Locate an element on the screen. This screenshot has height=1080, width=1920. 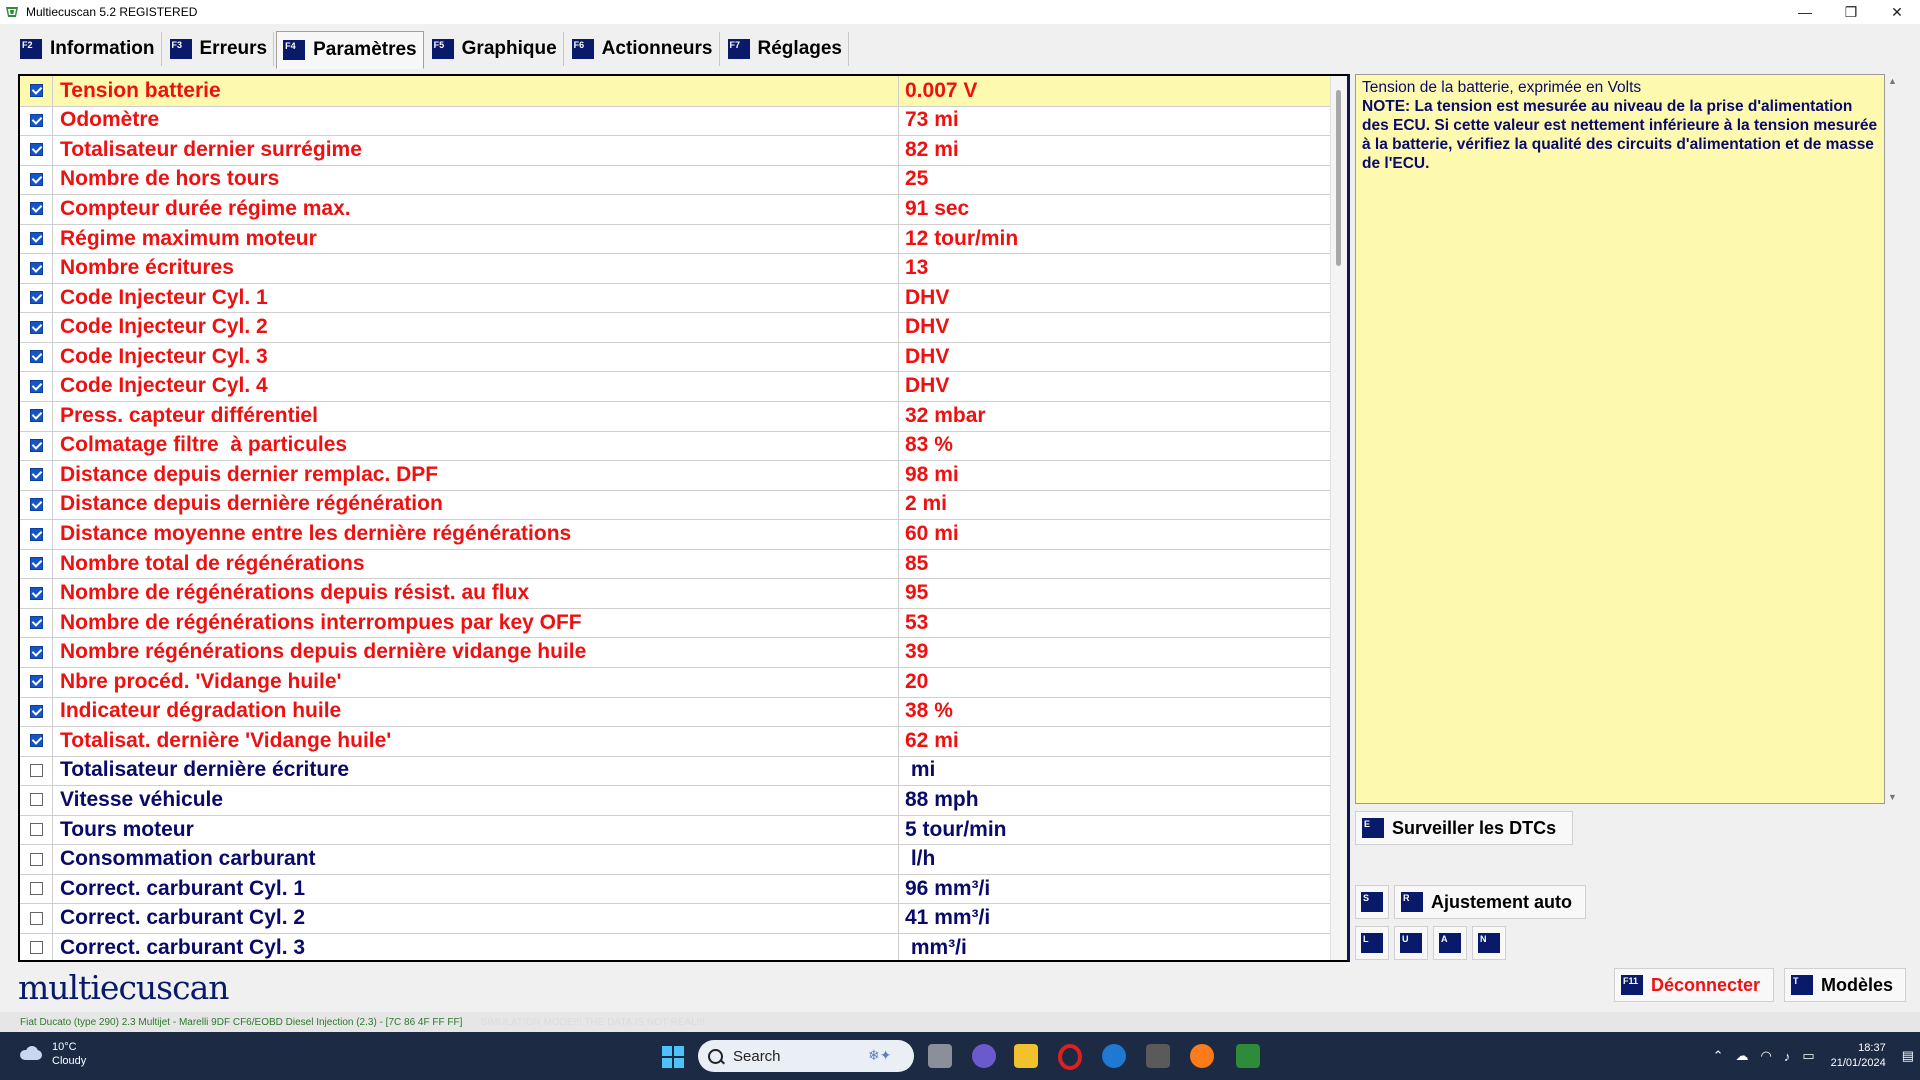
parameter-row: Totalisat. dernière 'Vidange huile' 62 mi is located at coordinates (676, 741).